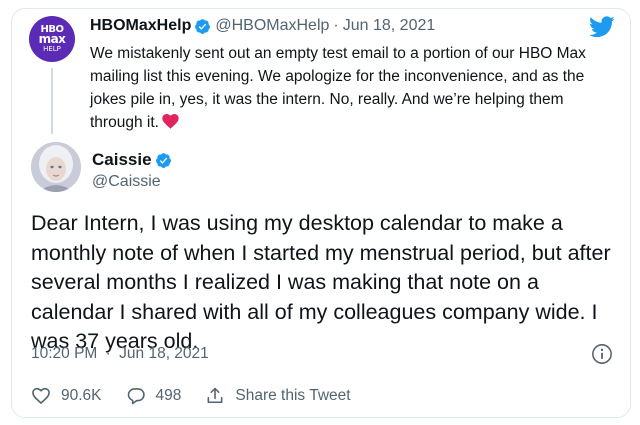  I want to click on red-heart-icon, so click(170, 121).